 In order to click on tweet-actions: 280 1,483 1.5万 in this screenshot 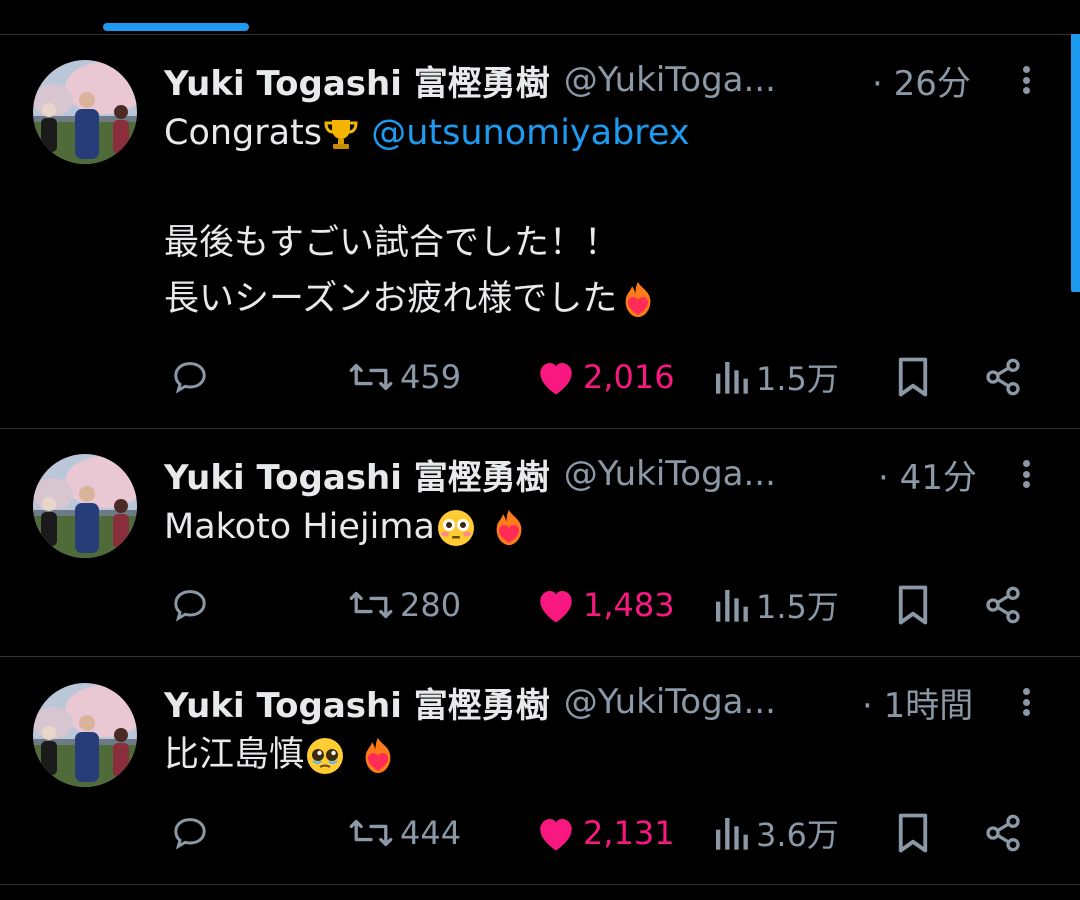, I will do `click(540, 605)`.